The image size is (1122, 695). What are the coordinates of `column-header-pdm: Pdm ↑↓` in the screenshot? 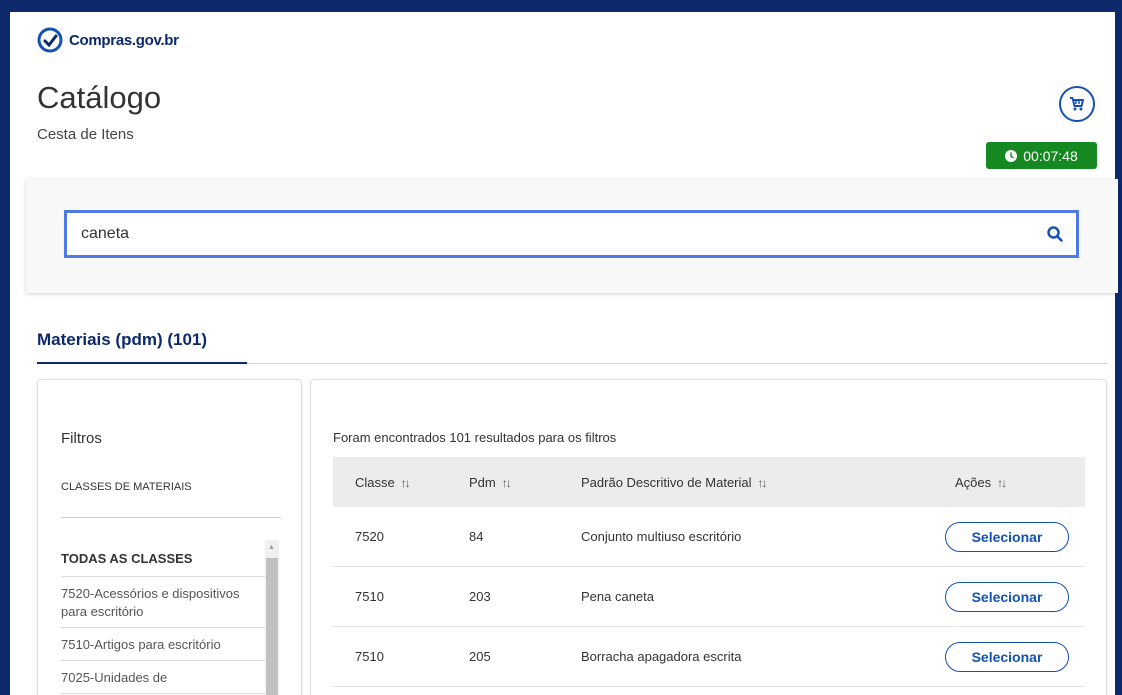 It's located at (503, 482).